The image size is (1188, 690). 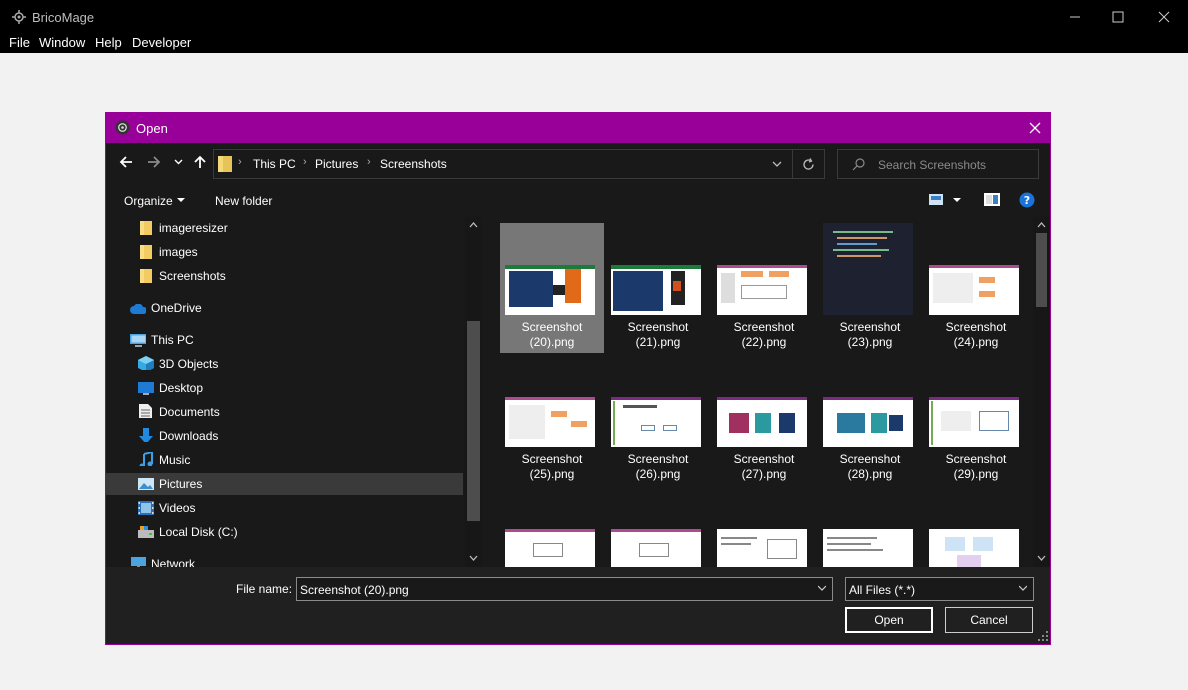 I want to click on sidebar-item-label: 3D Objects, so click(x=189, y=364).